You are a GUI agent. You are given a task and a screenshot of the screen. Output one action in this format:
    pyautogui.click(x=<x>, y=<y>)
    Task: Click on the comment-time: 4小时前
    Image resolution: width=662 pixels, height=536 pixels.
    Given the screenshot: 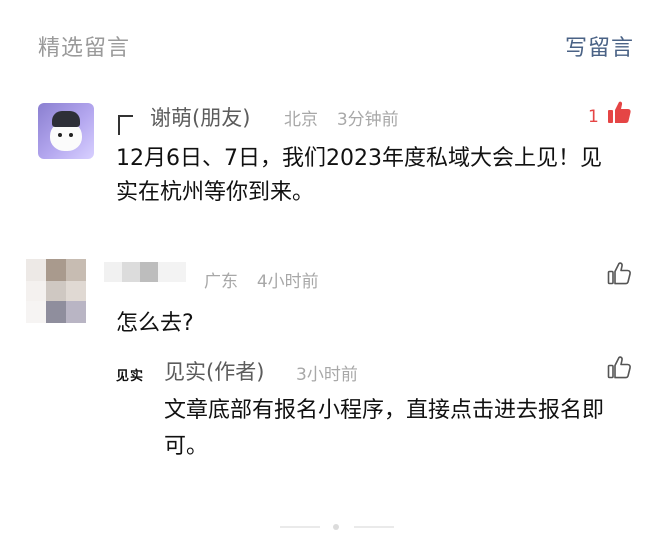 What is the action you would take?
    pyautogui.click(x=287, y=282)
    